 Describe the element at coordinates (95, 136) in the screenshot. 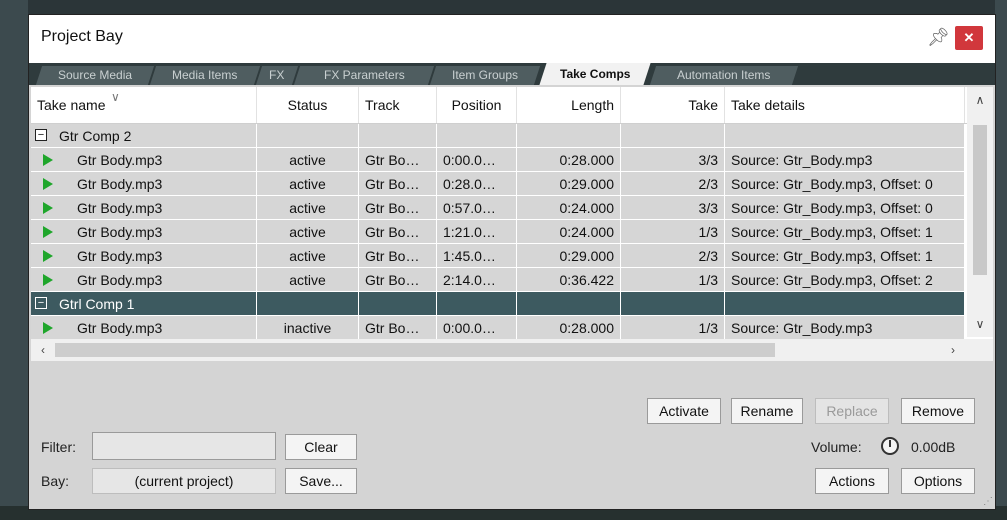

I see `group-name: Gtr Comp 2` at that location.